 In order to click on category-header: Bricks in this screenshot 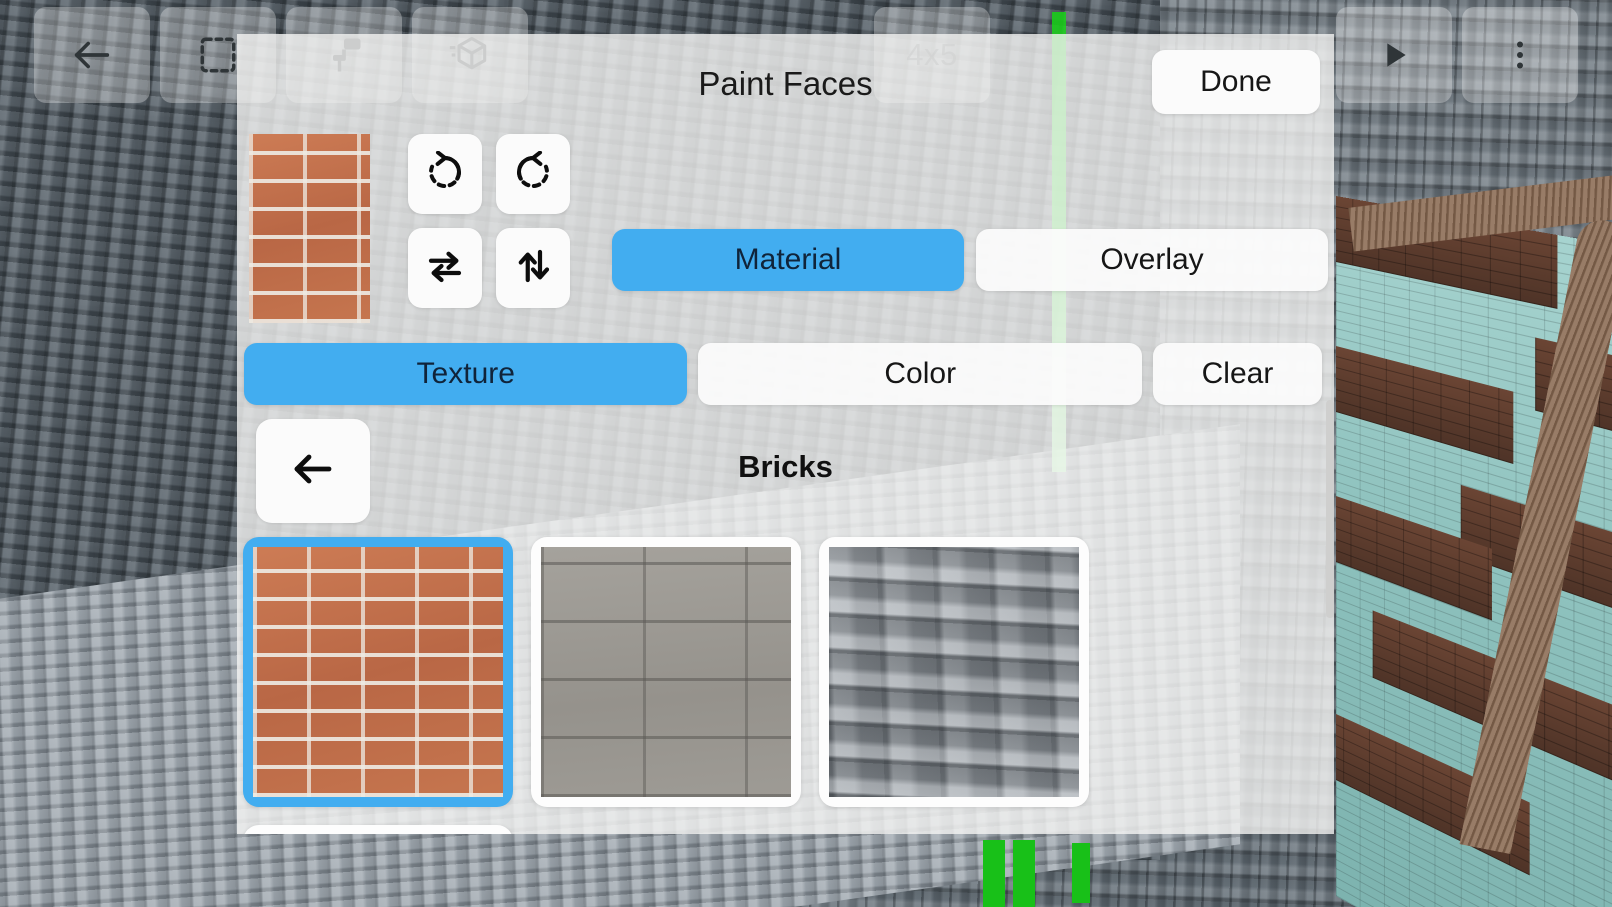, I will do `click(785, 471)`.